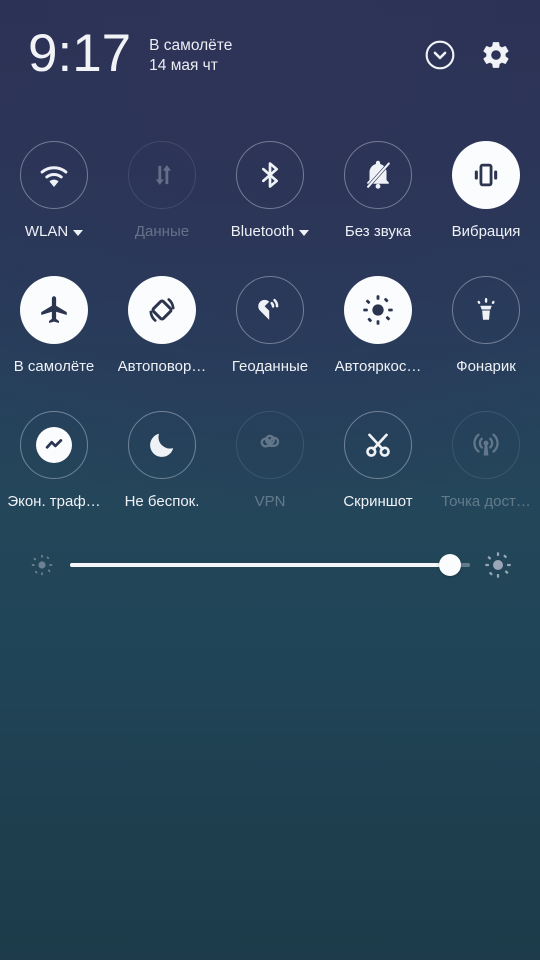 The image size is (540, 960). I want to click on collapse-panel-button, so click(440, 55).